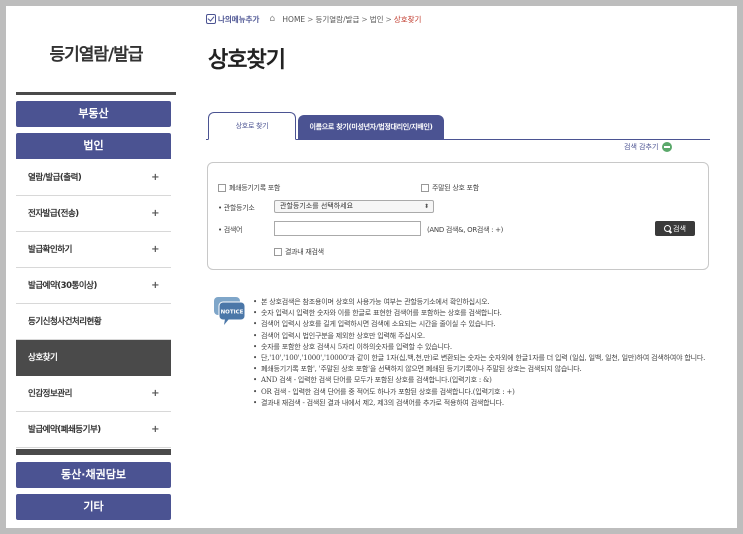 The height and width of the screenshot is (534, 743). What do you see at coordinates (43, 358) in the screenshot?
I see `sidebar-item-label: 상호찾기` at bounding box center [43, 358].